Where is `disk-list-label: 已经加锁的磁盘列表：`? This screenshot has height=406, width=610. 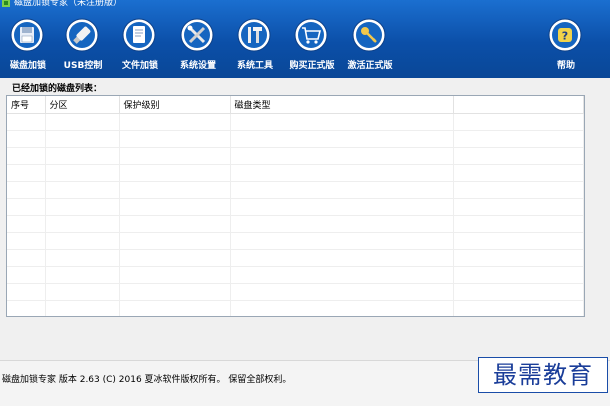 disk-list-label: 已经加锁的磁盘列表： is located at coordinates (57, 89).